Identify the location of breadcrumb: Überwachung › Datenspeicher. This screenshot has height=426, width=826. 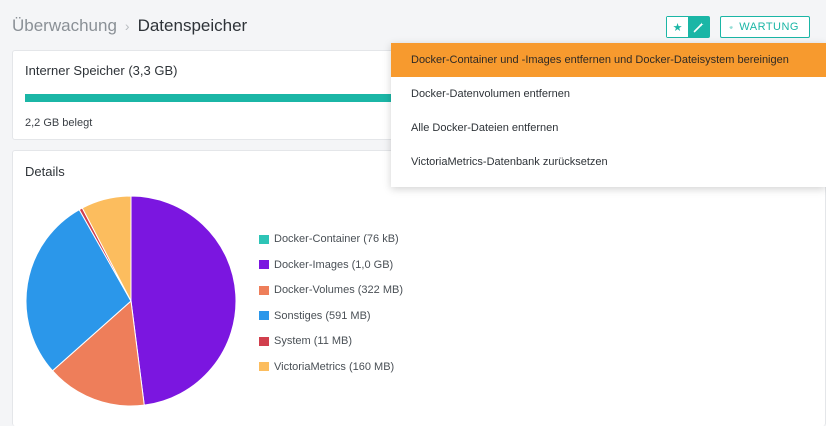
(129, 26).